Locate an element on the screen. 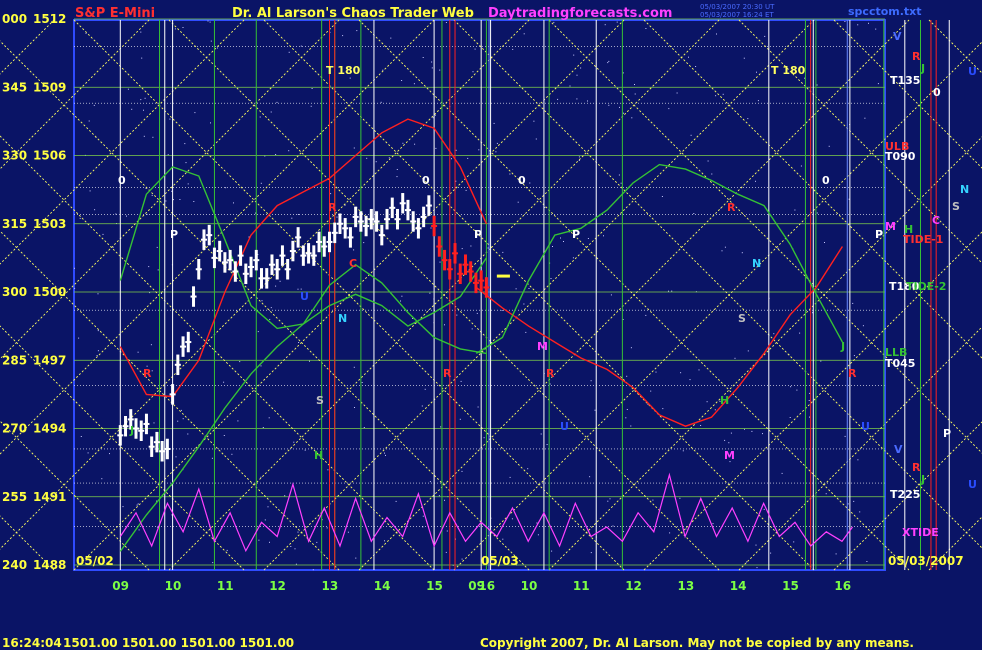  y-label-price: 1503 is located at coordinates (49, 224).